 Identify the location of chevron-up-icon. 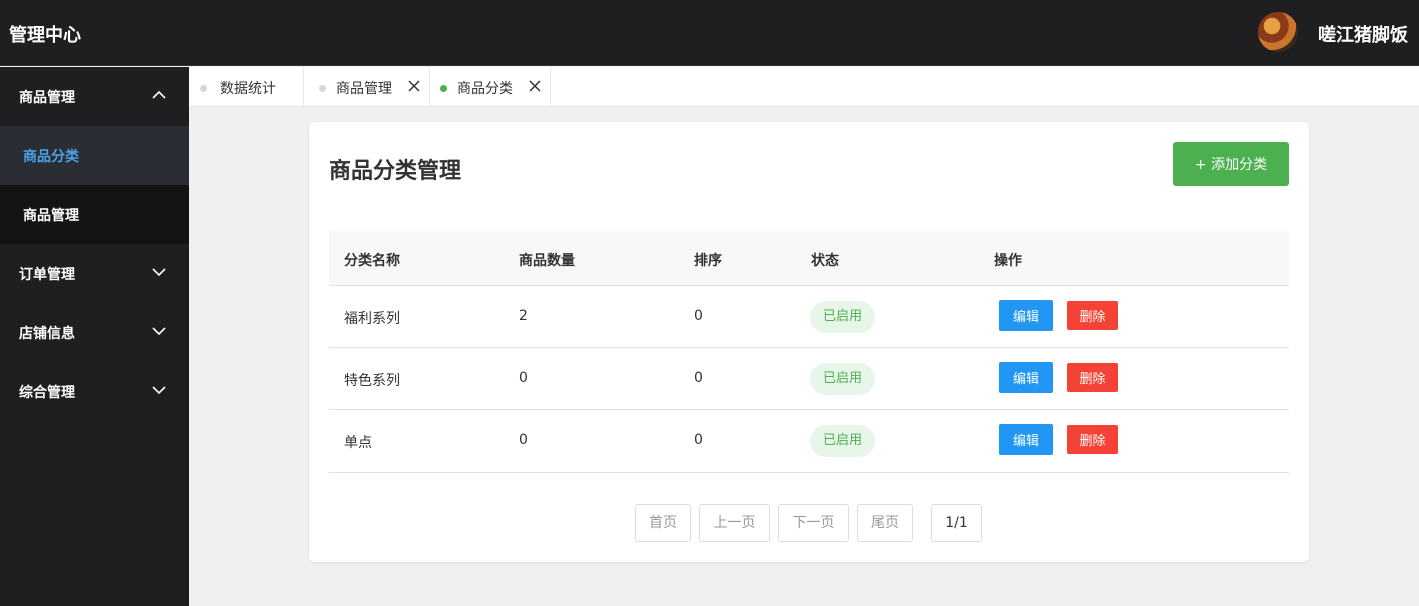
(159, 94).